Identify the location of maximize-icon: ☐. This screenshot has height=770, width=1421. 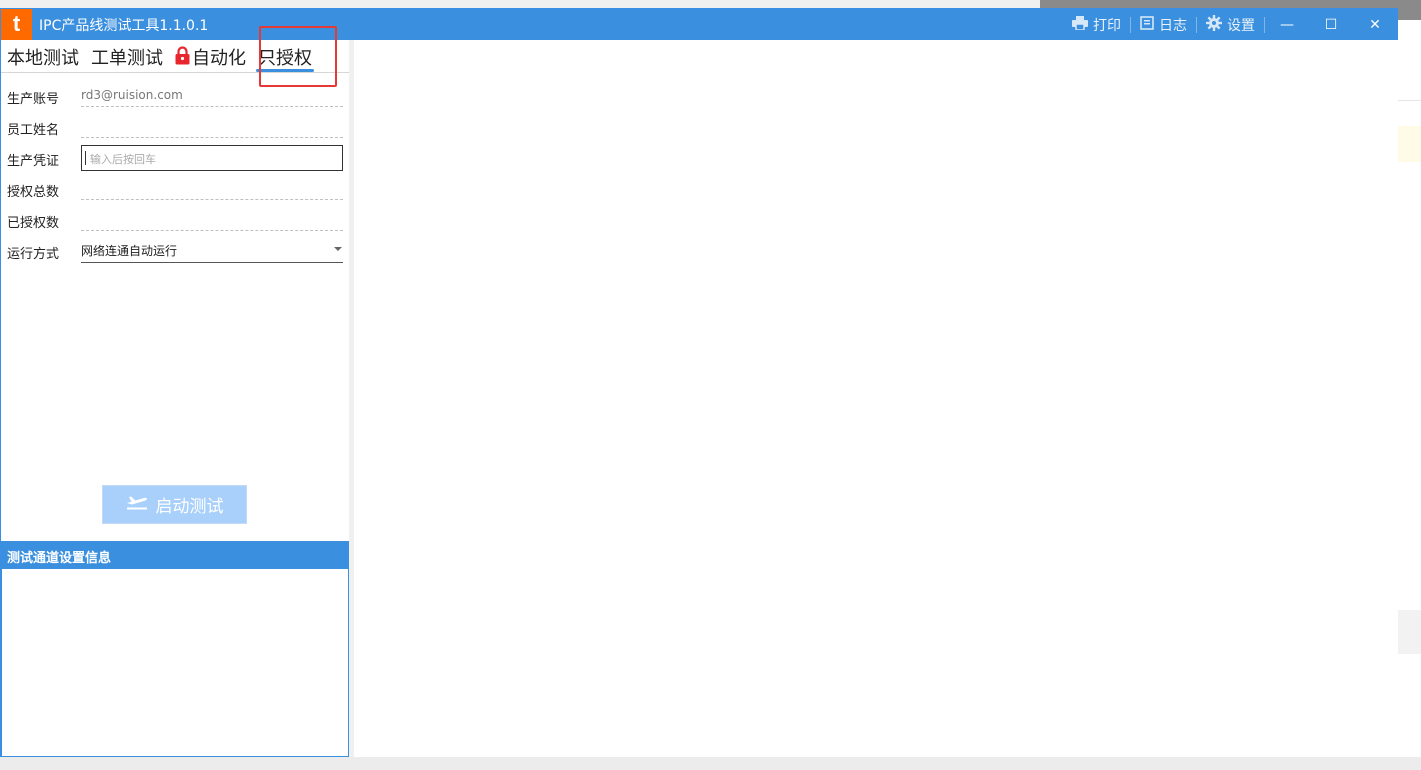
(1331, 24).